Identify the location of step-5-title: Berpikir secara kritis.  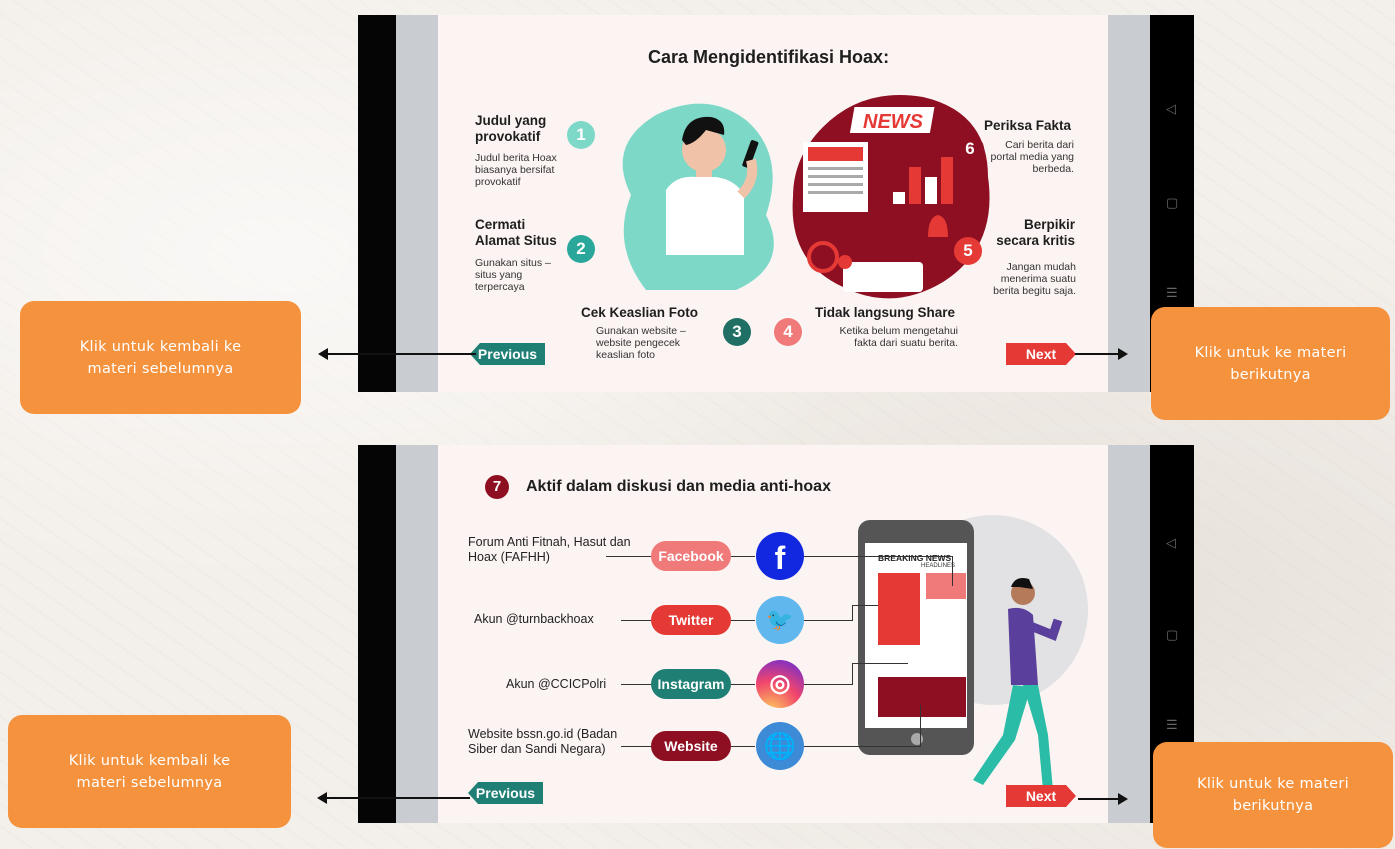
(1035, 232).